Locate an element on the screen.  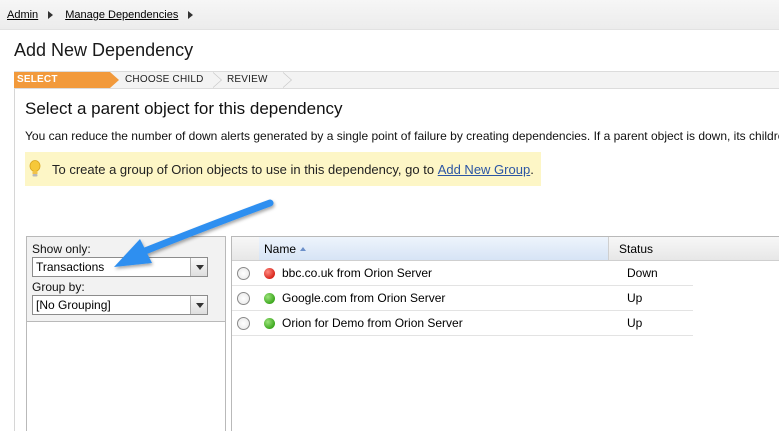
table-row: Orion for Demo from Orion Server Up is located at coordinates (462, 323).